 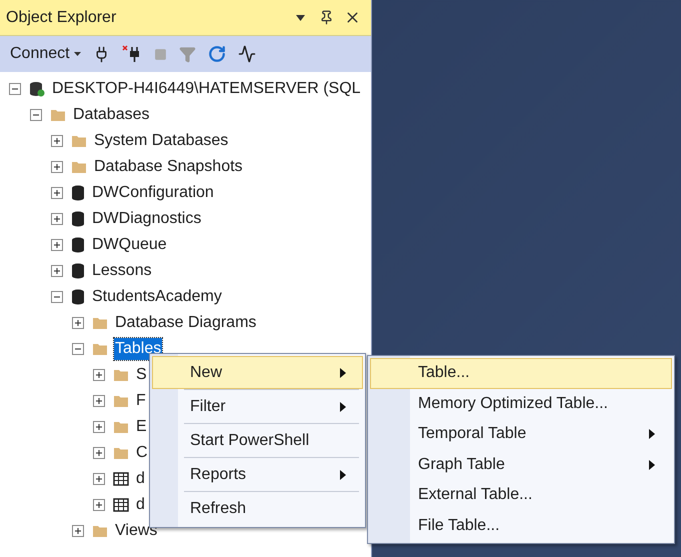 I want to click on dropdown-icon, so click(x=300, y=17).